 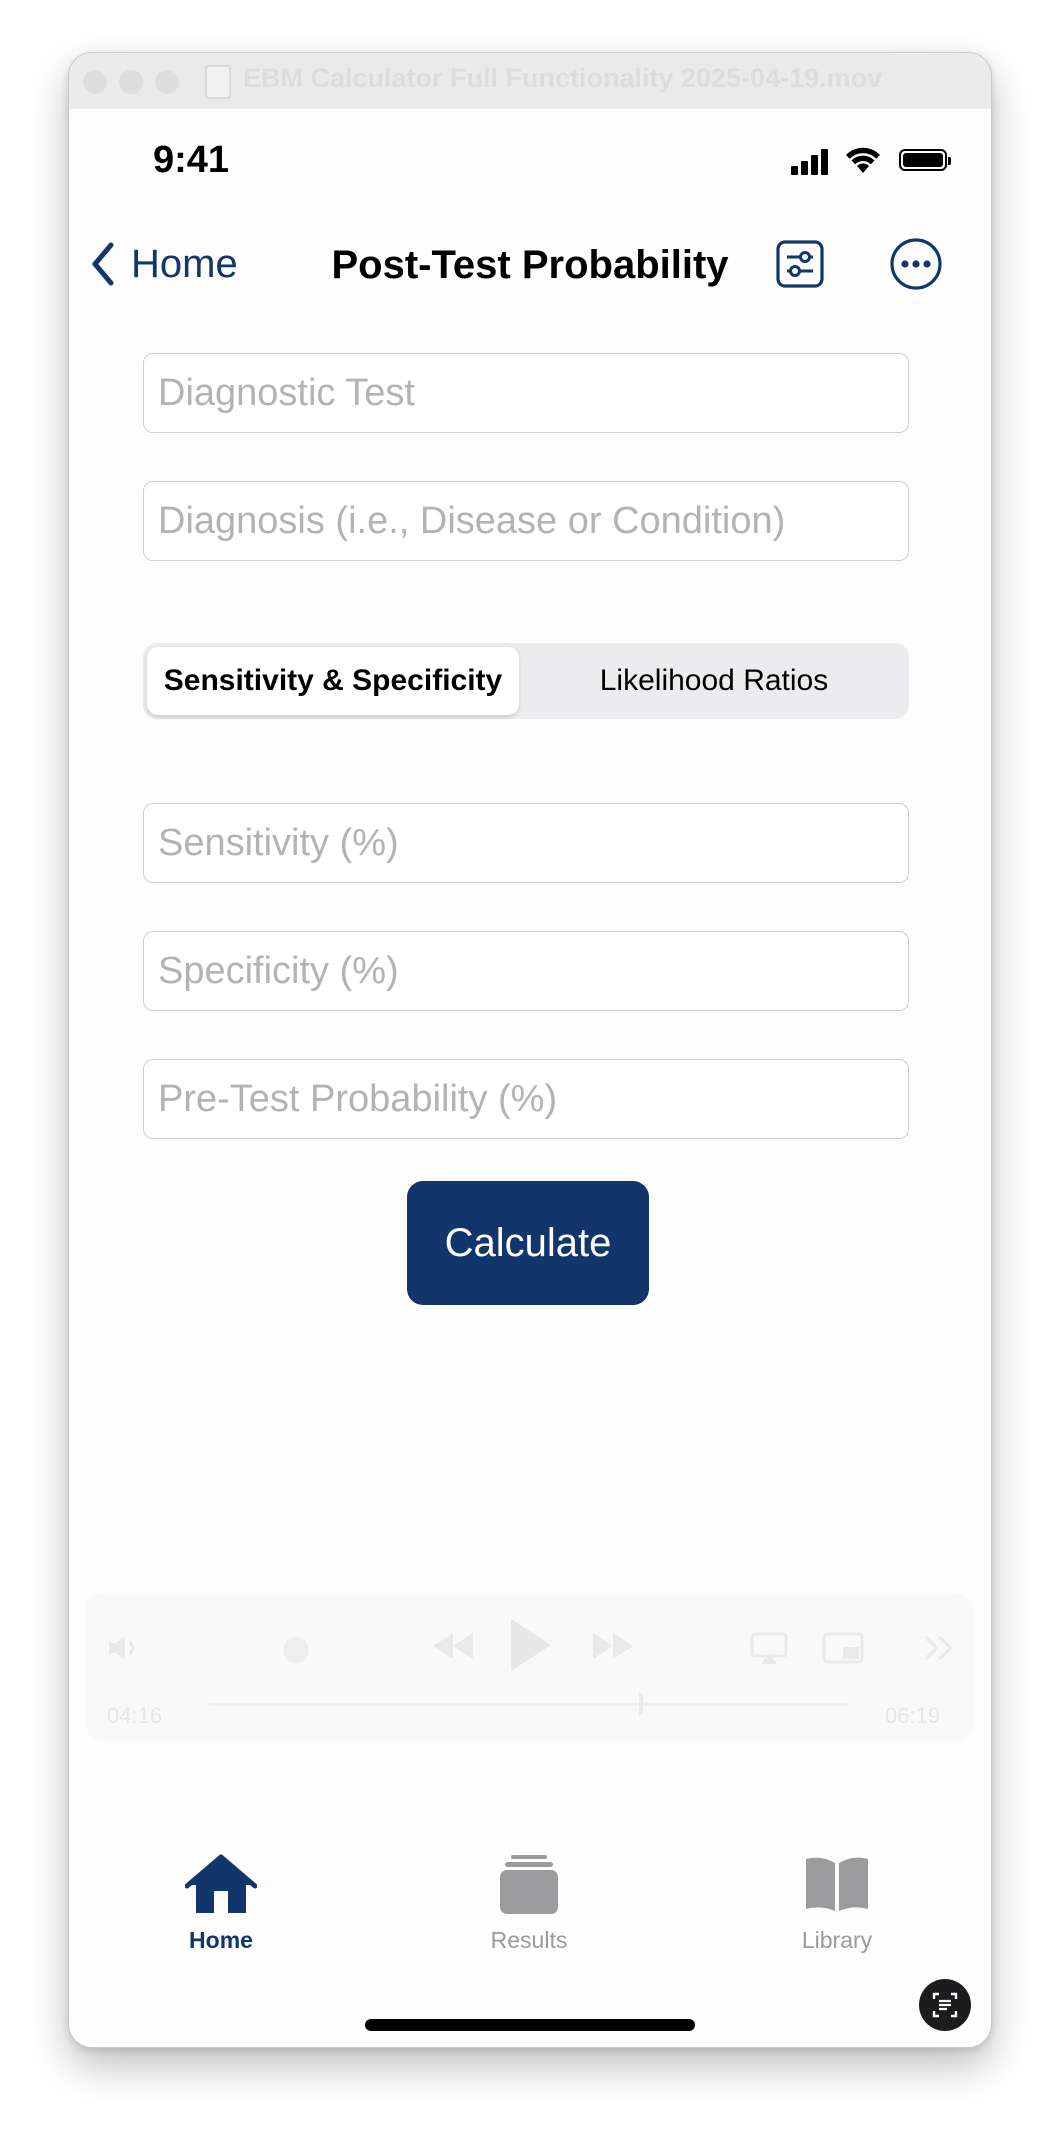 I want to click on home-indicator, so click(x=530, y=2025).